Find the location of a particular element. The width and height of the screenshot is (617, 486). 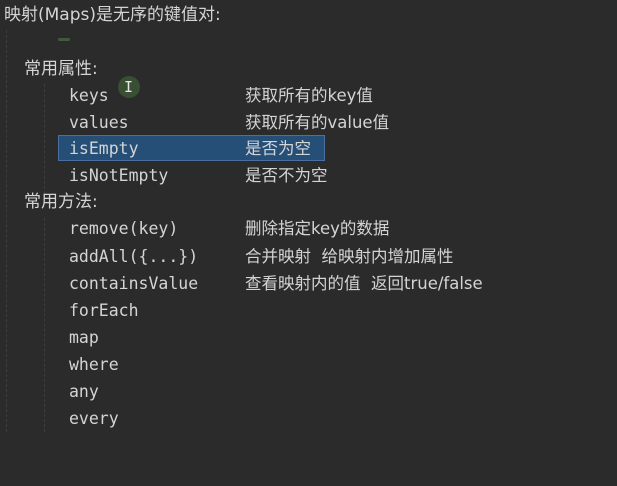

method-name: any is located at coordinates (84, 391).